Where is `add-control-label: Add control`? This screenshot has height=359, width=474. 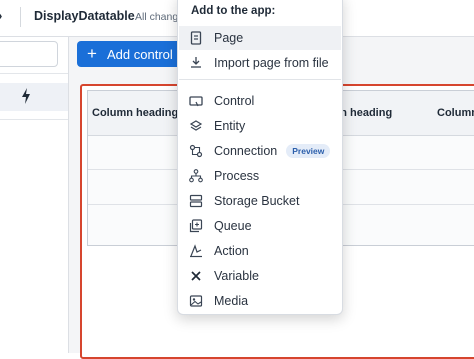
add-control-label: Add control is located at coordinates (140, 54).